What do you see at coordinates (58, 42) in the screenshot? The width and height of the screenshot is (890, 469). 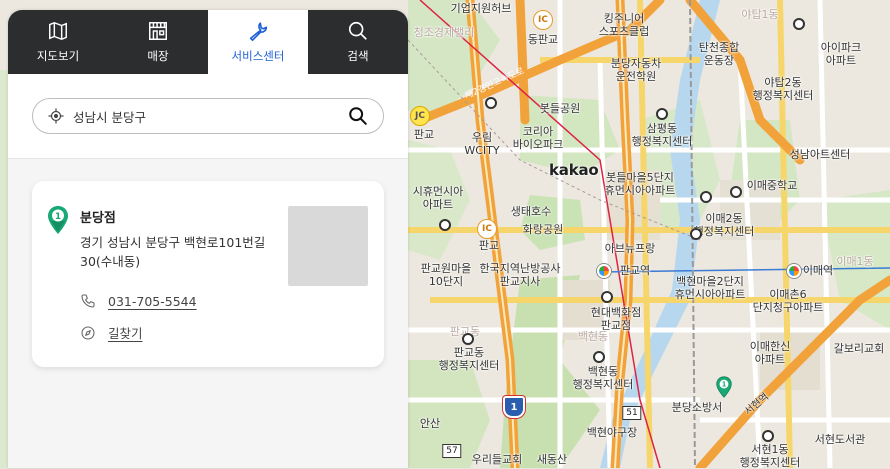 I see `tab-map-view: 지도보기` at bounding box center [58, 42].